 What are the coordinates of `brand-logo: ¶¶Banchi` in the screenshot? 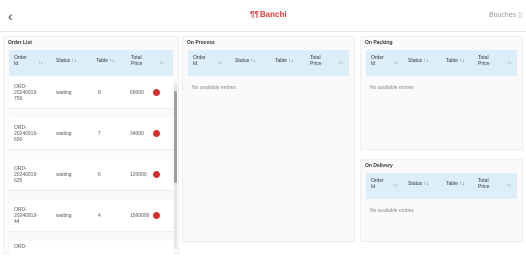 It's located at (268, 14).